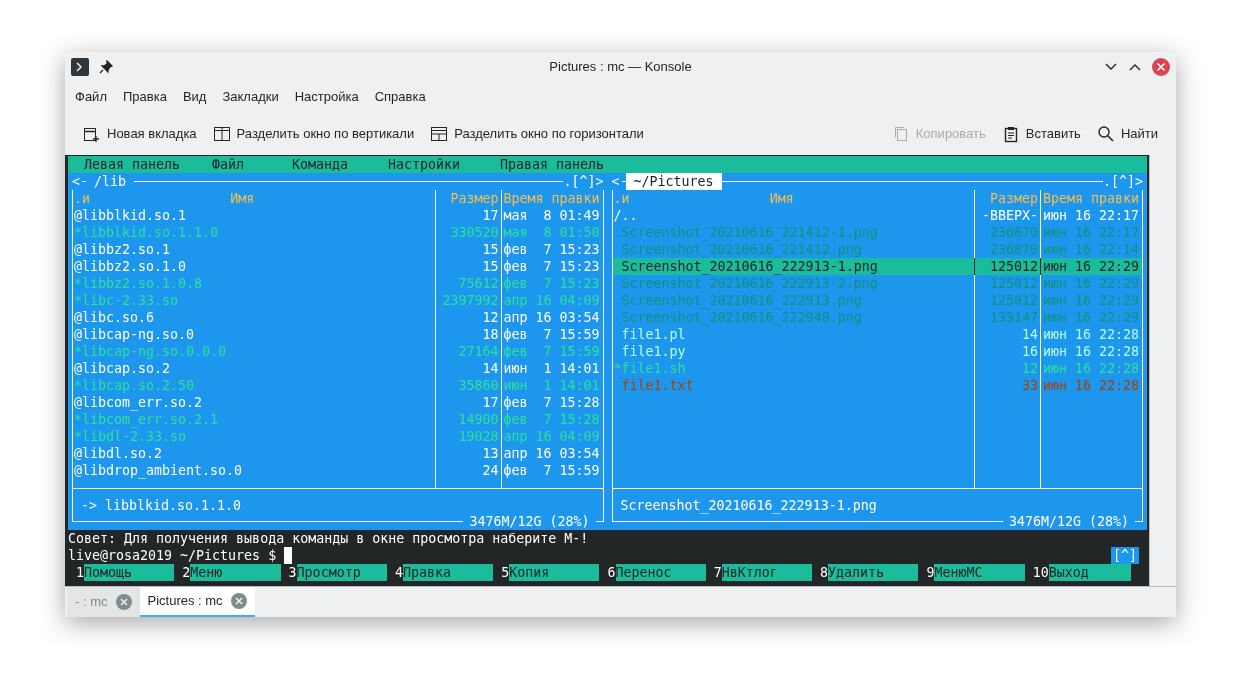 The width and height of the screenshot is (1241, 695). What do you see at coordinates (551, 368) in the screenshot?
I see `file-time: июн 1 14:01` at bounding box center [551, 368].